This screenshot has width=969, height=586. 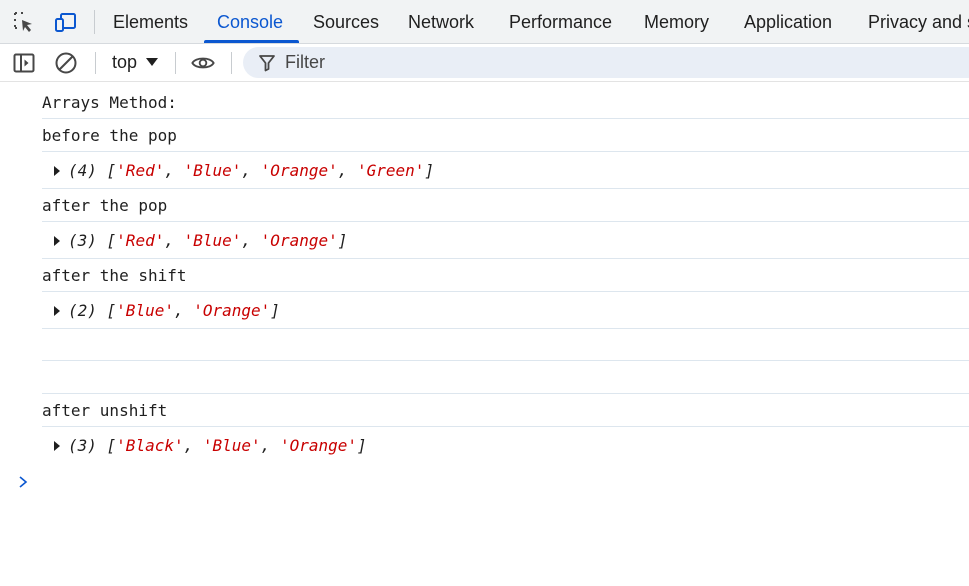 I want to click on console-message: after unshift, so click(x=505, y=410).